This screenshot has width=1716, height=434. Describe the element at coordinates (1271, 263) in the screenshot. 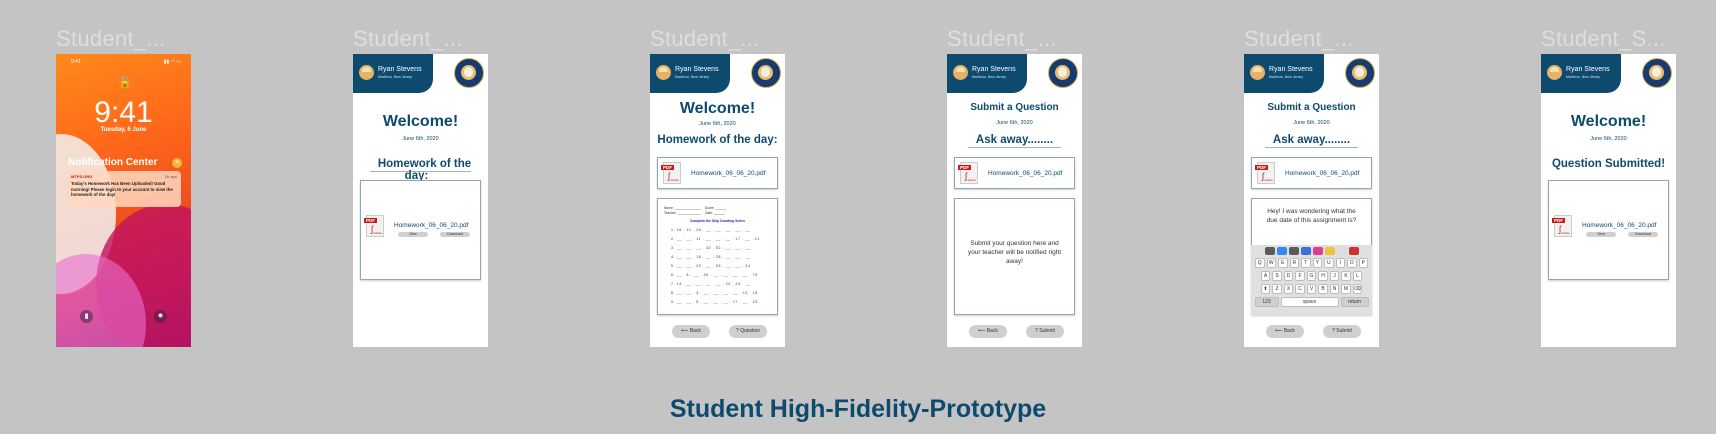

I see `key: W` at that location.